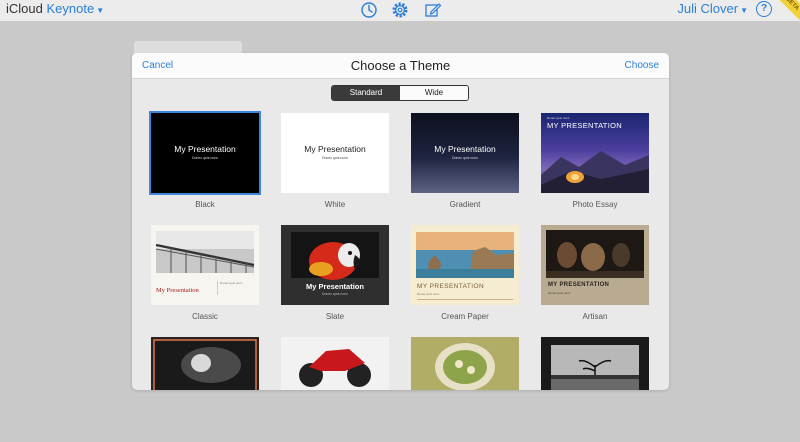 The height and width of the screenshot is (442, 800). I want to click on toolbar: iCloud Keynote ▼ Juli Clover ▼ ? BETA, so click(400, 12).